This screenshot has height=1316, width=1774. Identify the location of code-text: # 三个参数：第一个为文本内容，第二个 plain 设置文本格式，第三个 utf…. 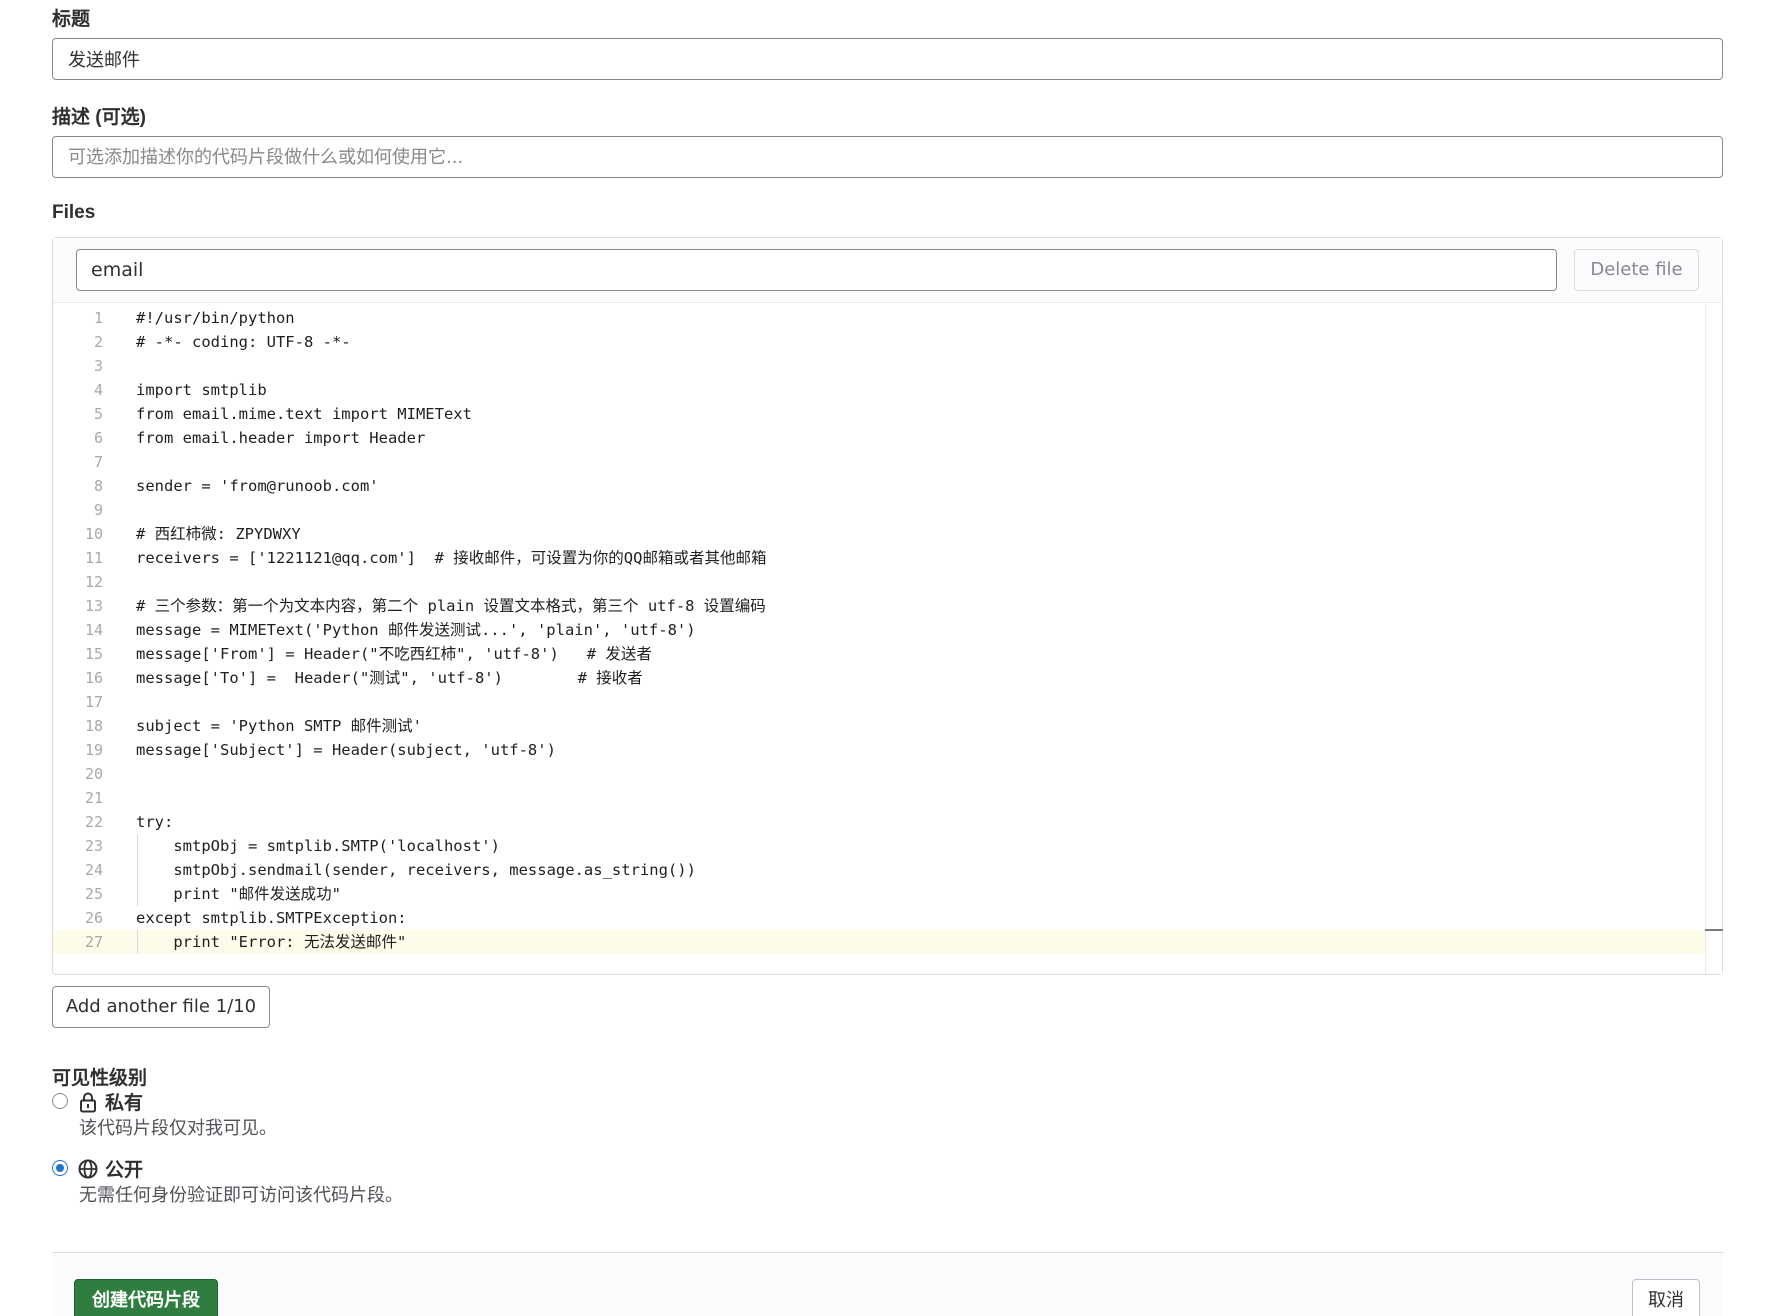
(451, 606).